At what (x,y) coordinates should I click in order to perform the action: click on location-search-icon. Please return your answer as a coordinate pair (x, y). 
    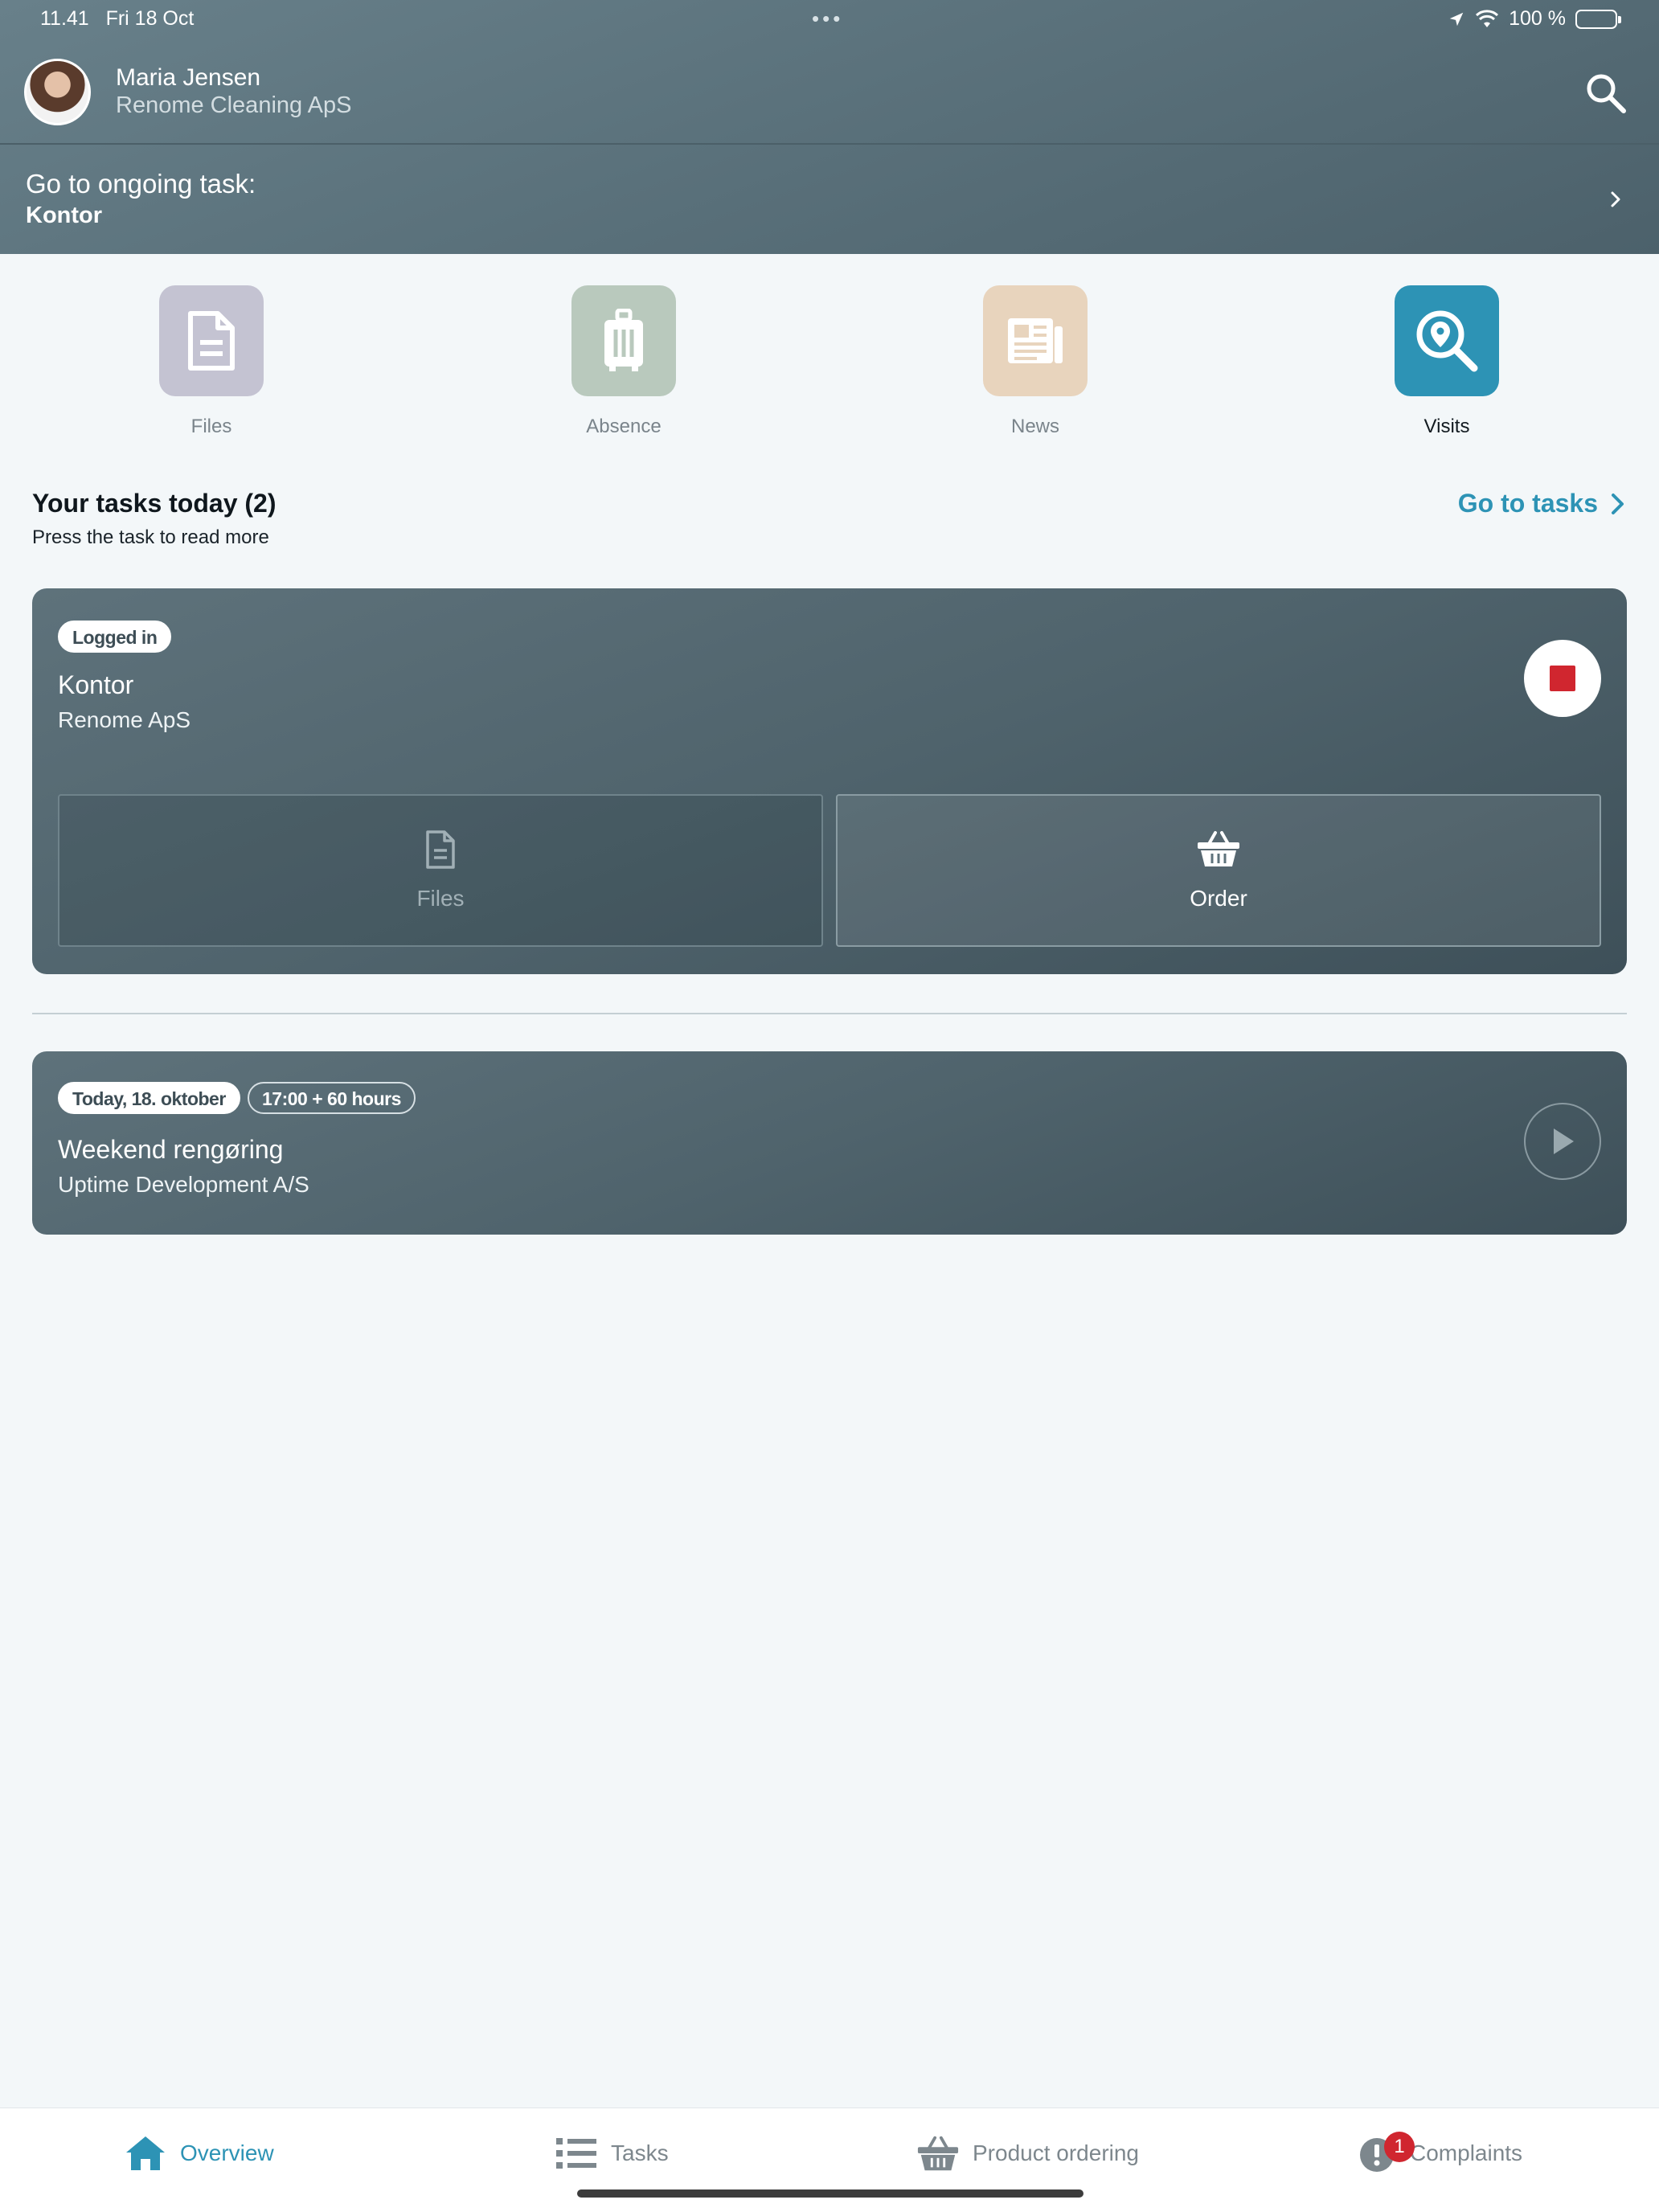
    Looking at the image, I should click on (1447, 341).